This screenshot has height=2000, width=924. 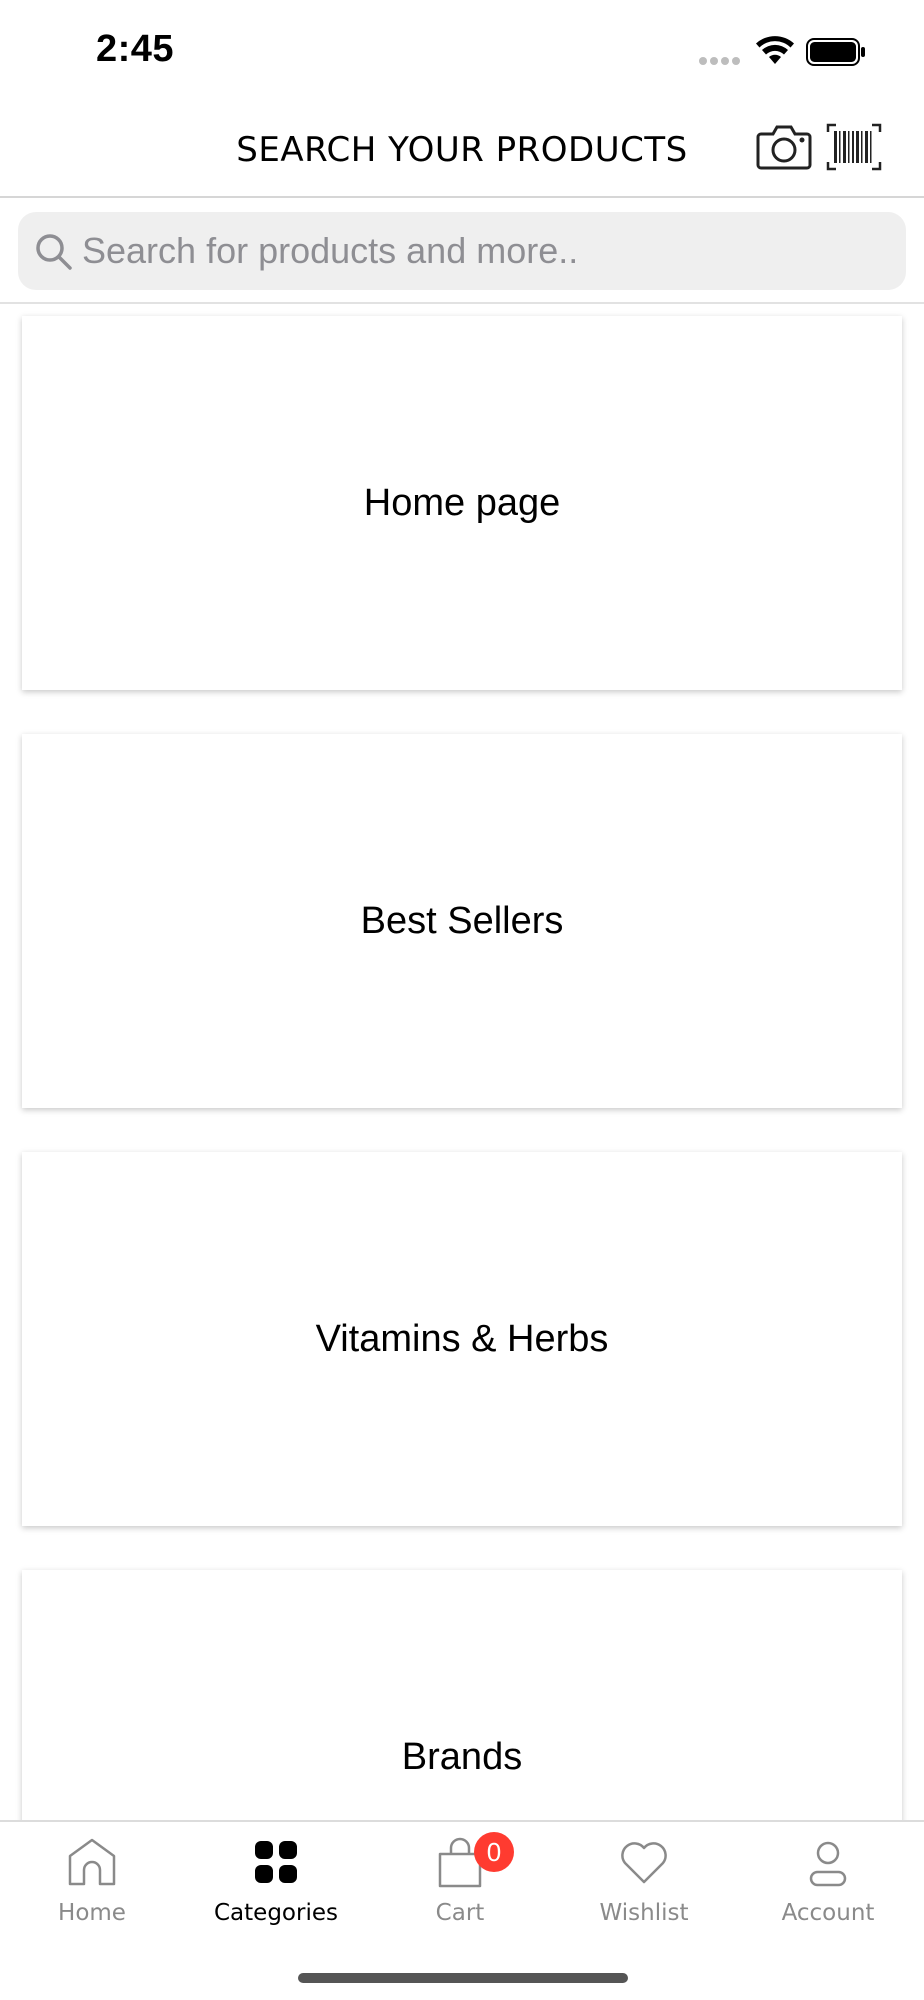 I want to click on status-bar: 2:45, so click(x=462, y=50).